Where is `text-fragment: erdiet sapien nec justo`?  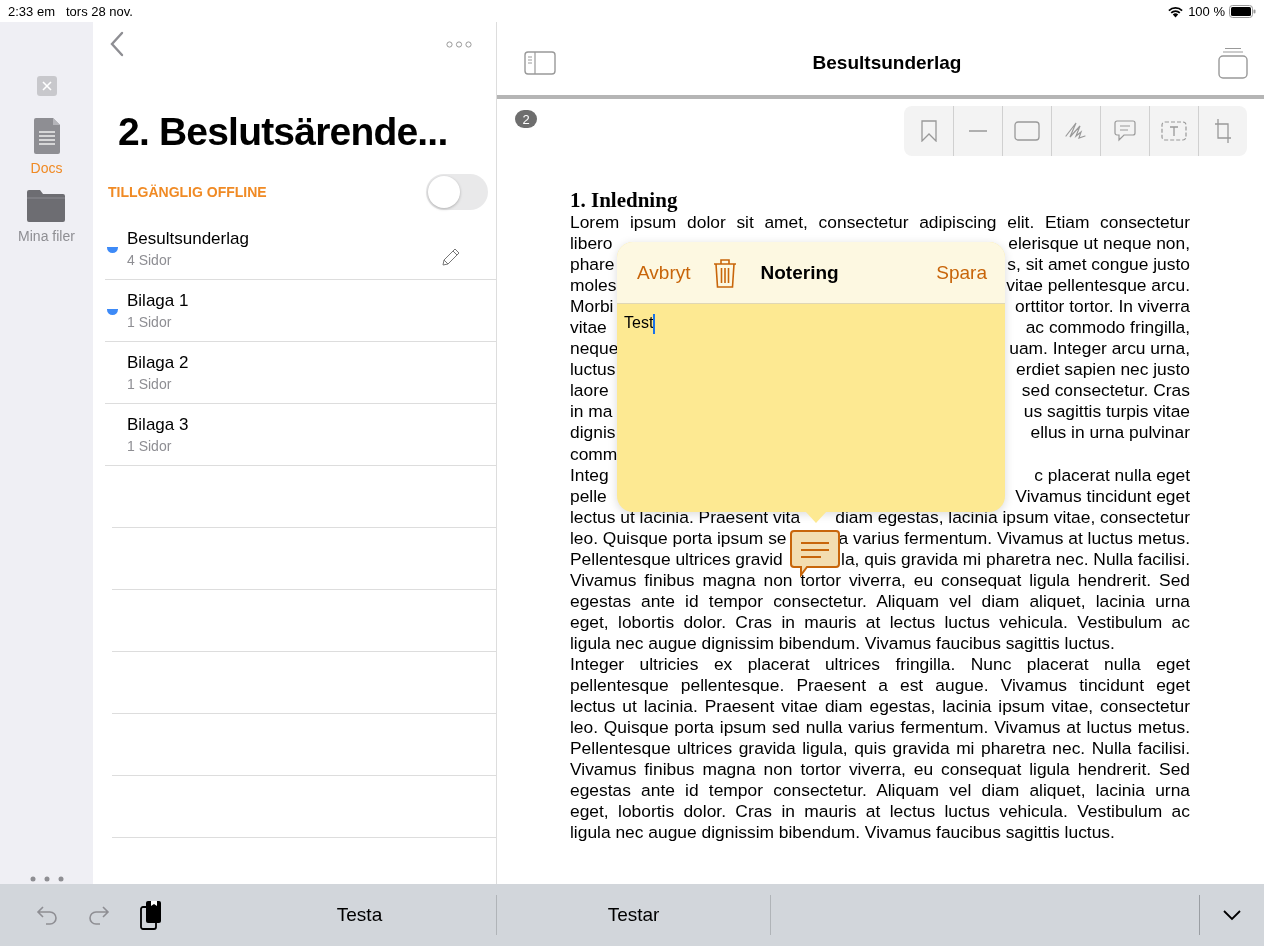 text-fragment: erdiet sapien nec justo is located at coordinates (1102, 370).